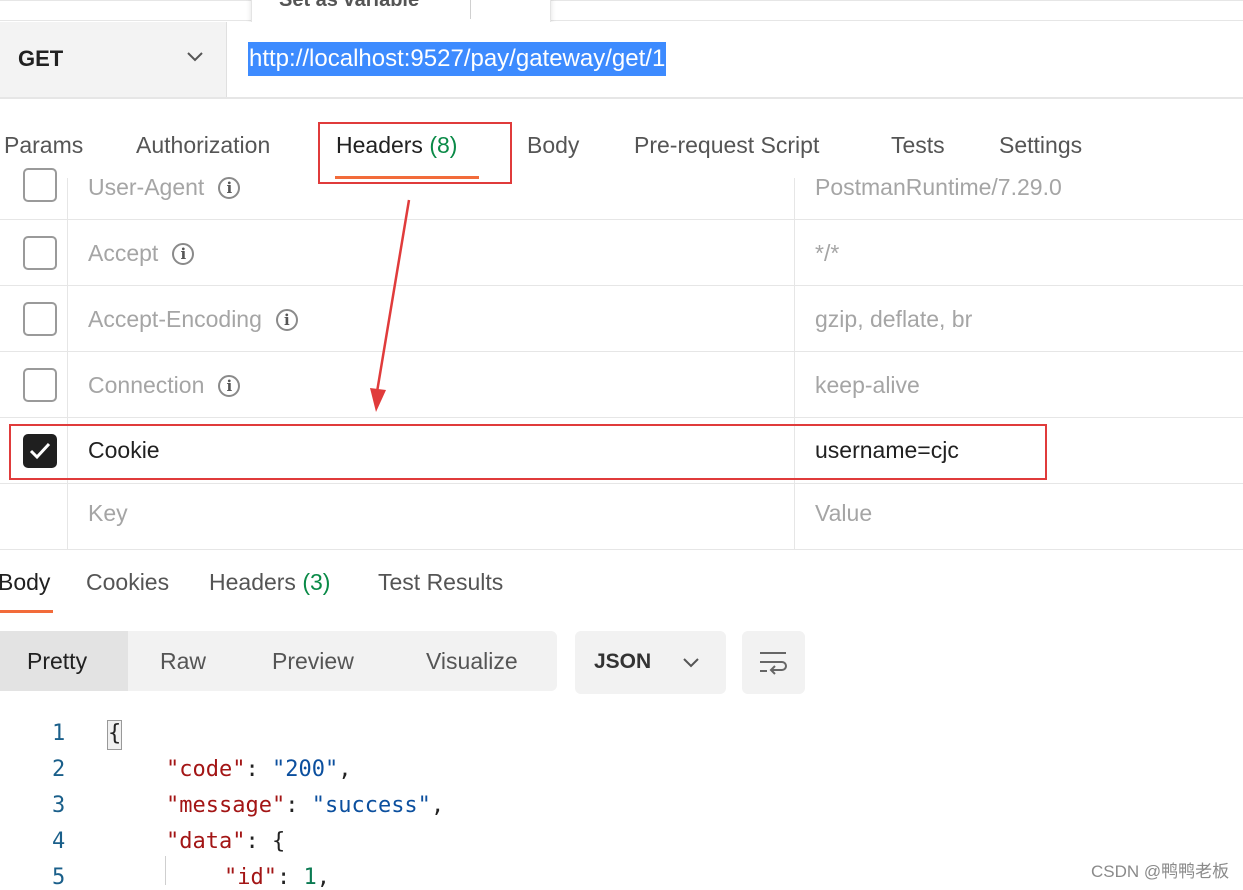  What do you see at coordinates (259, 769) in the screenshot?
I see `code-line-2: "code": "200",` at bounding box center [259, 769].